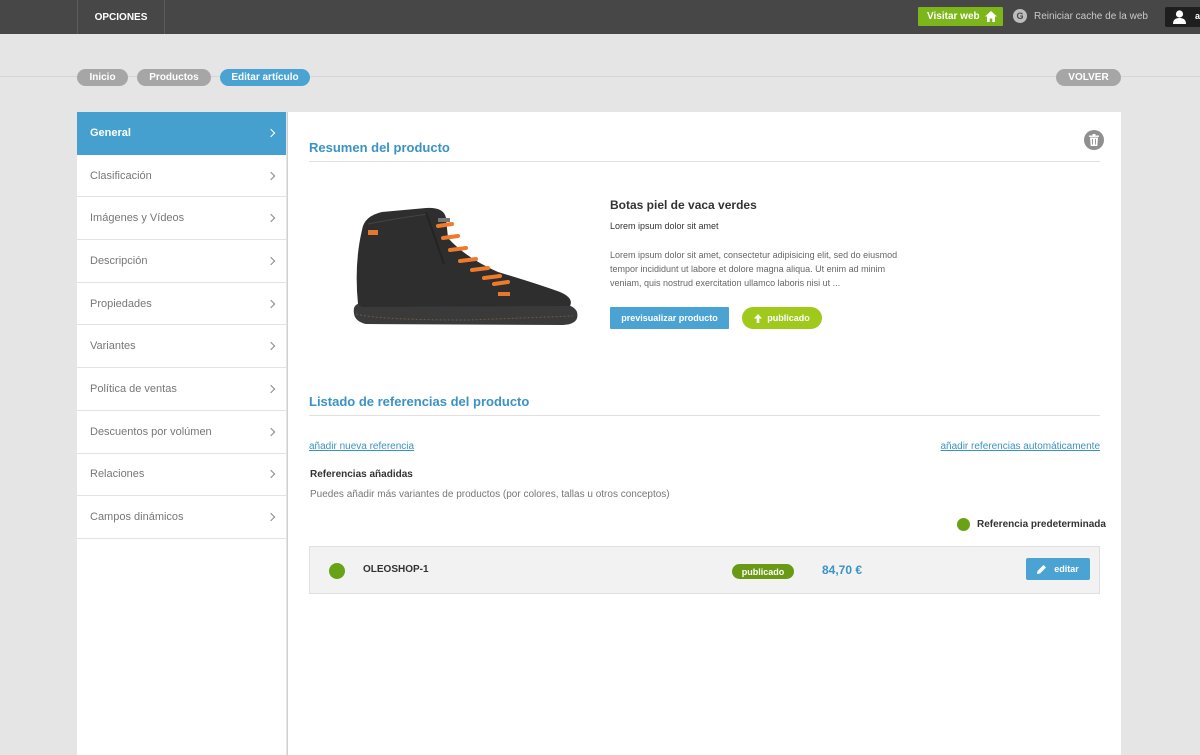 The image size is (1200, 755). Describe the element at coordinates (133, 388) in the screenshot. I see `sidebar-item-label: Política de ventas` at that location.